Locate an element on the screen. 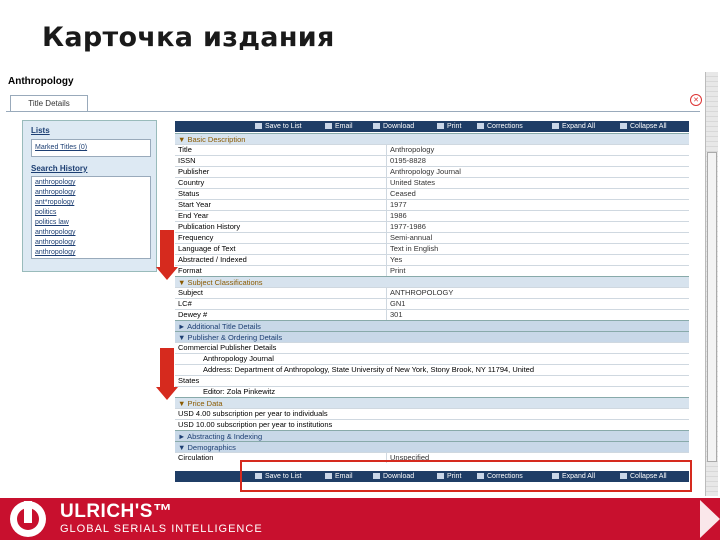 This screenshot has width=720, height=540. tab-title-details: Title Details is located at coordinates (49, 103).